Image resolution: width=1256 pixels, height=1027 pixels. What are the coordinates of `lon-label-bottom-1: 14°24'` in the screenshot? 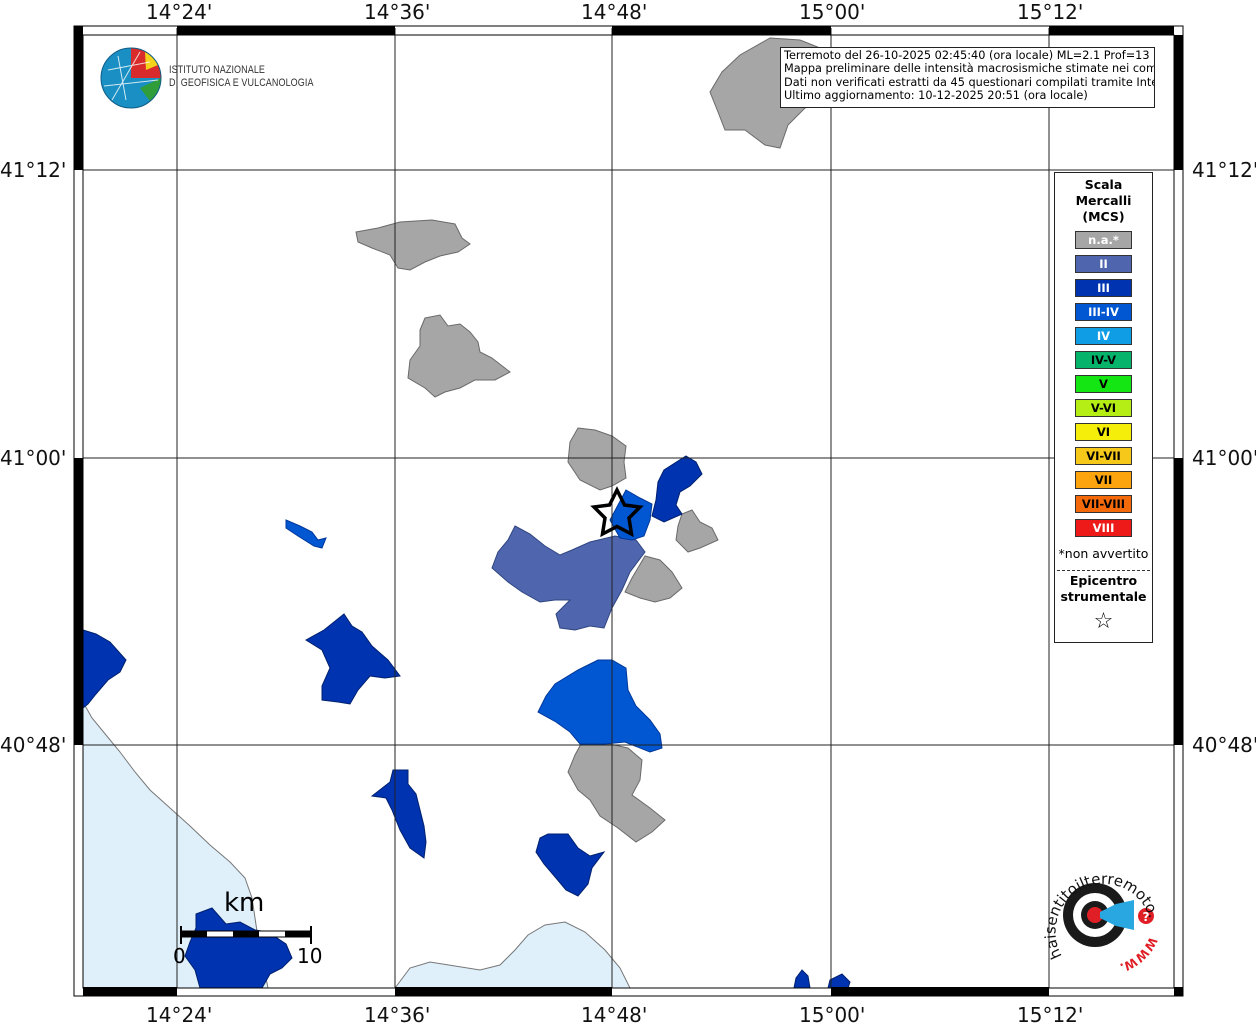 It's located at (179, 1015).